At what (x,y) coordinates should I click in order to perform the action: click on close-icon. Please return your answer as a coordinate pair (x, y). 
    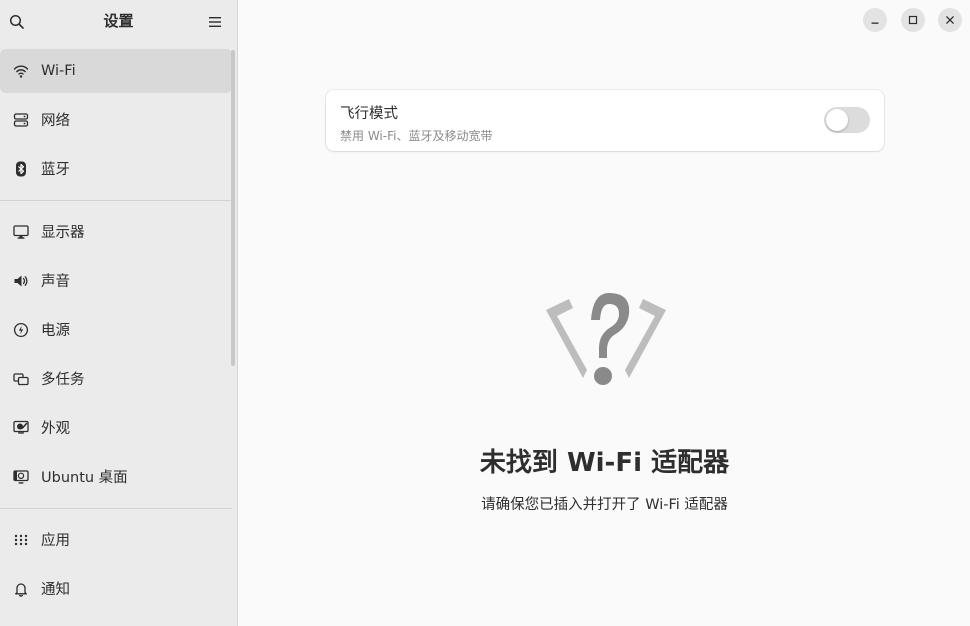
    Looking at the image, I should click on (950, 20).